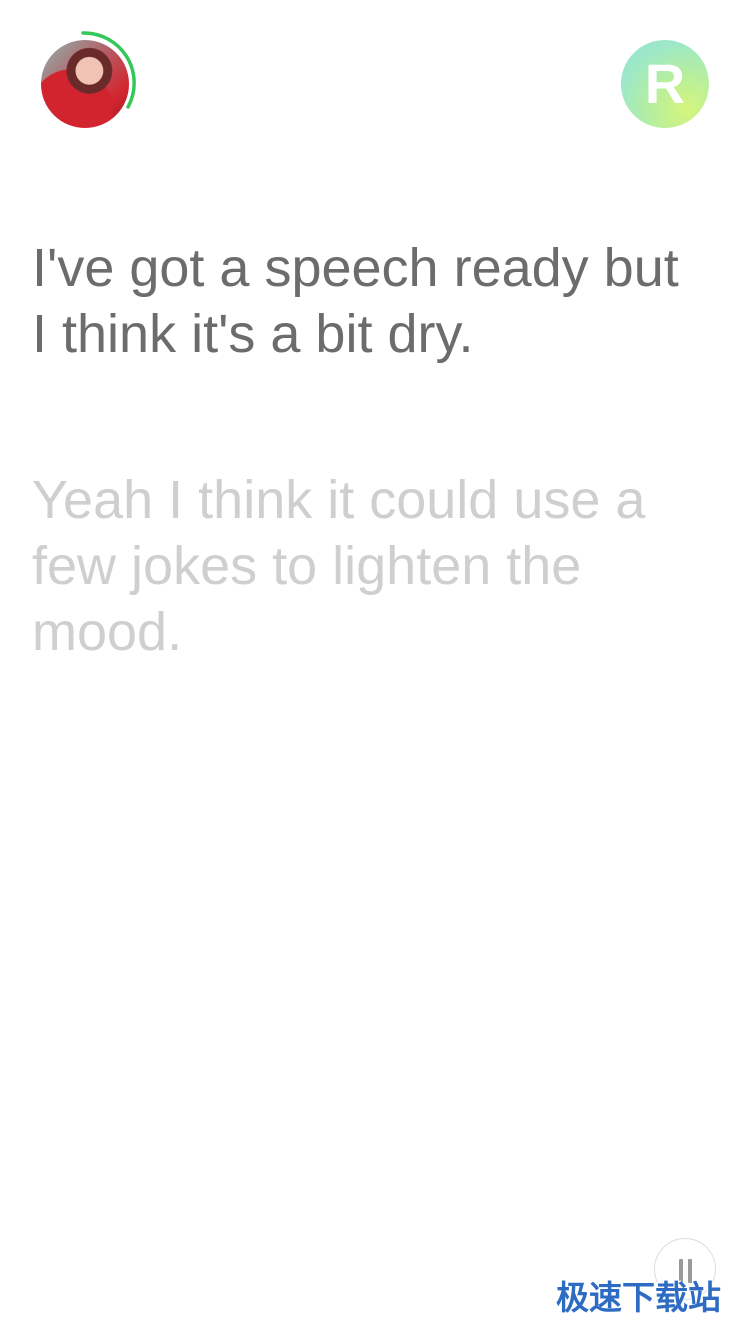 This screenshot has height=1334, width=750. I want to click on user-badge: R, so click(665, 84).